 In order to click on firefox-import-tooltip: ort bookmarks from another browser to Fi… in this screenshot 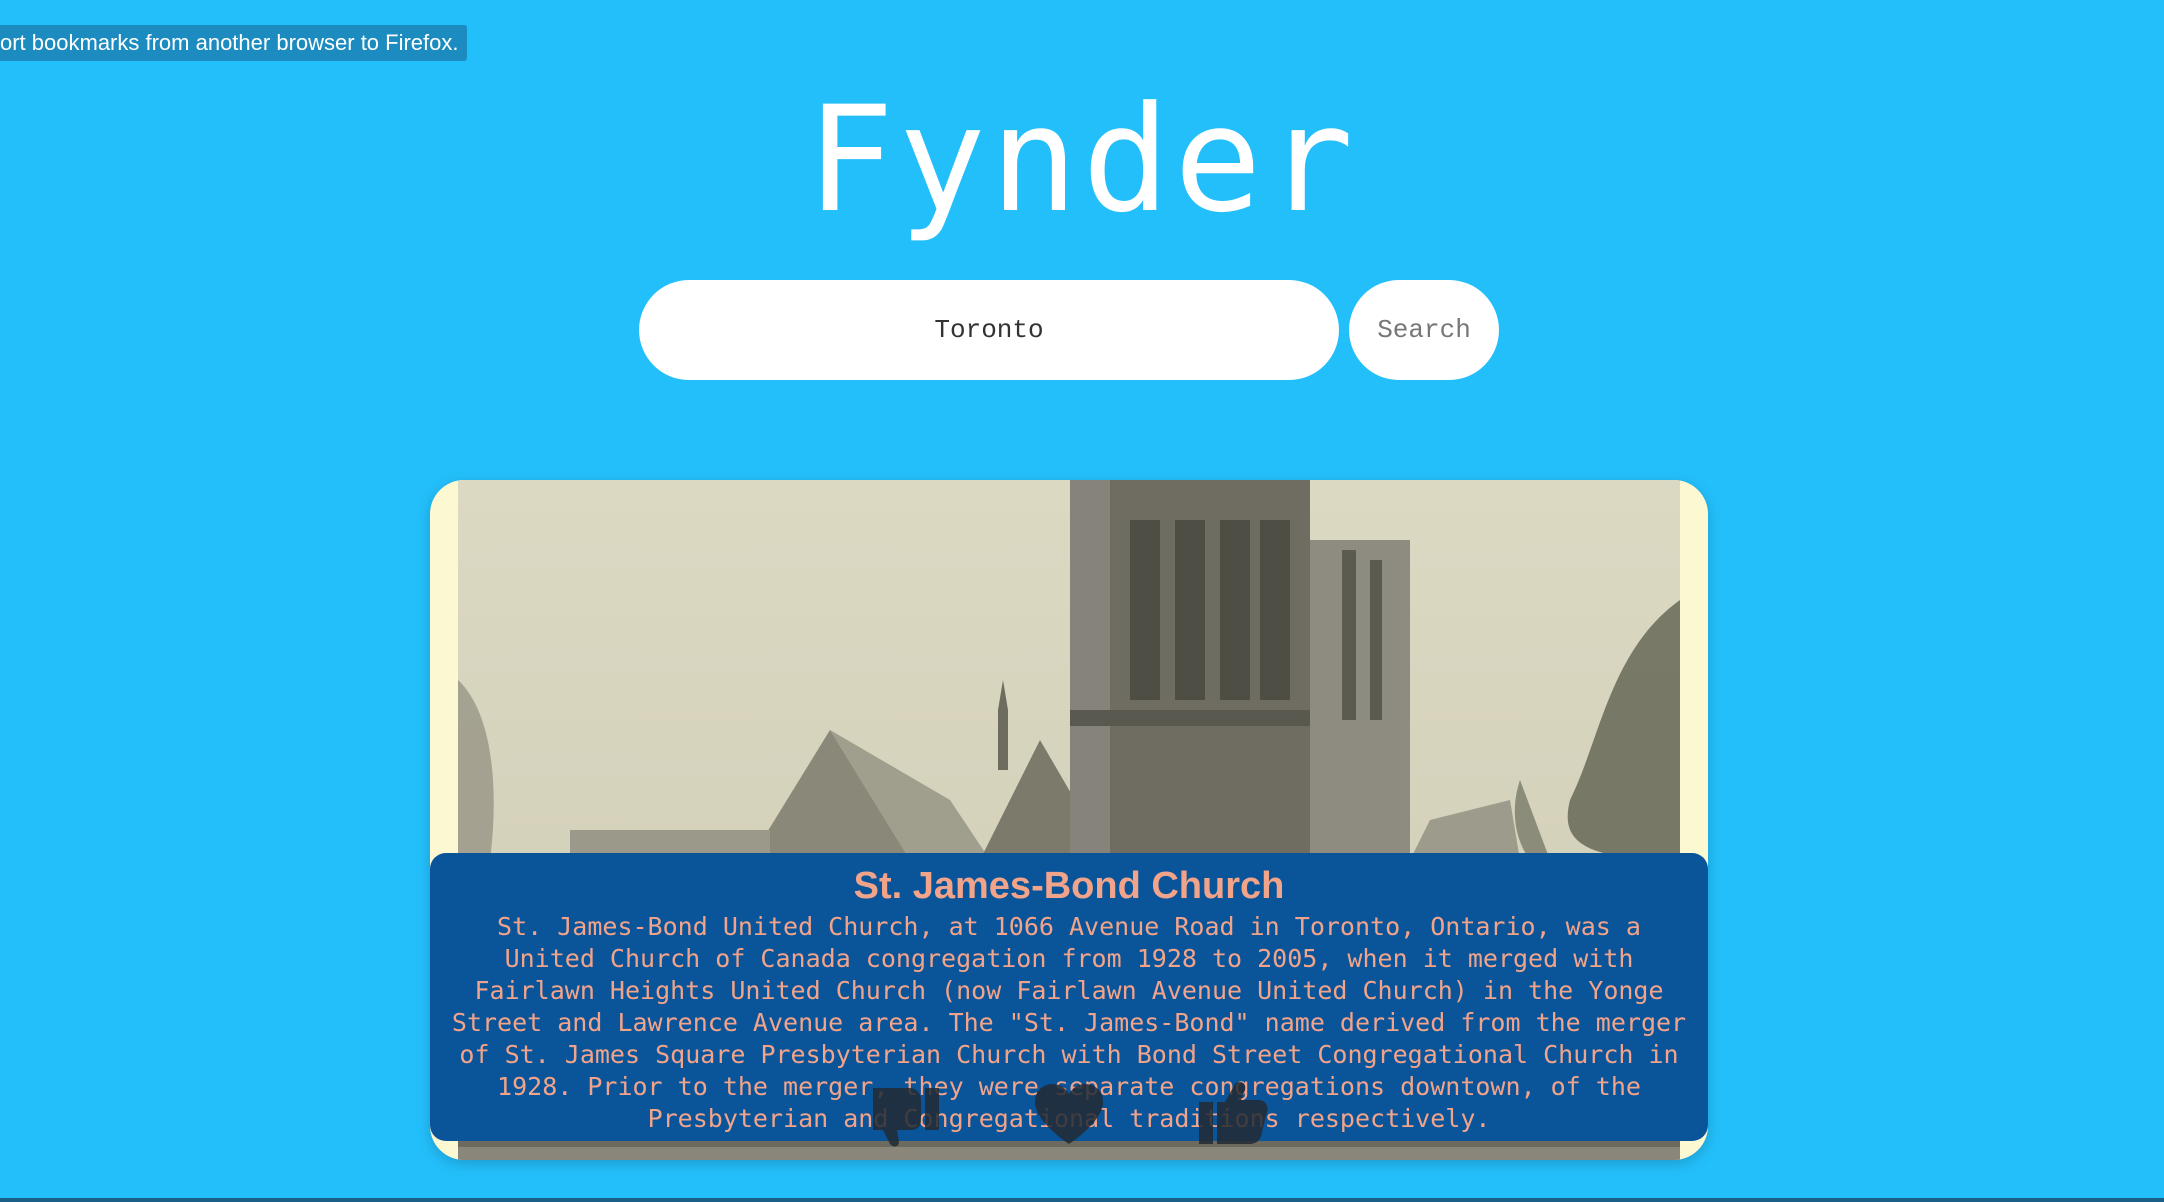, I will do `click(233, 43)`.